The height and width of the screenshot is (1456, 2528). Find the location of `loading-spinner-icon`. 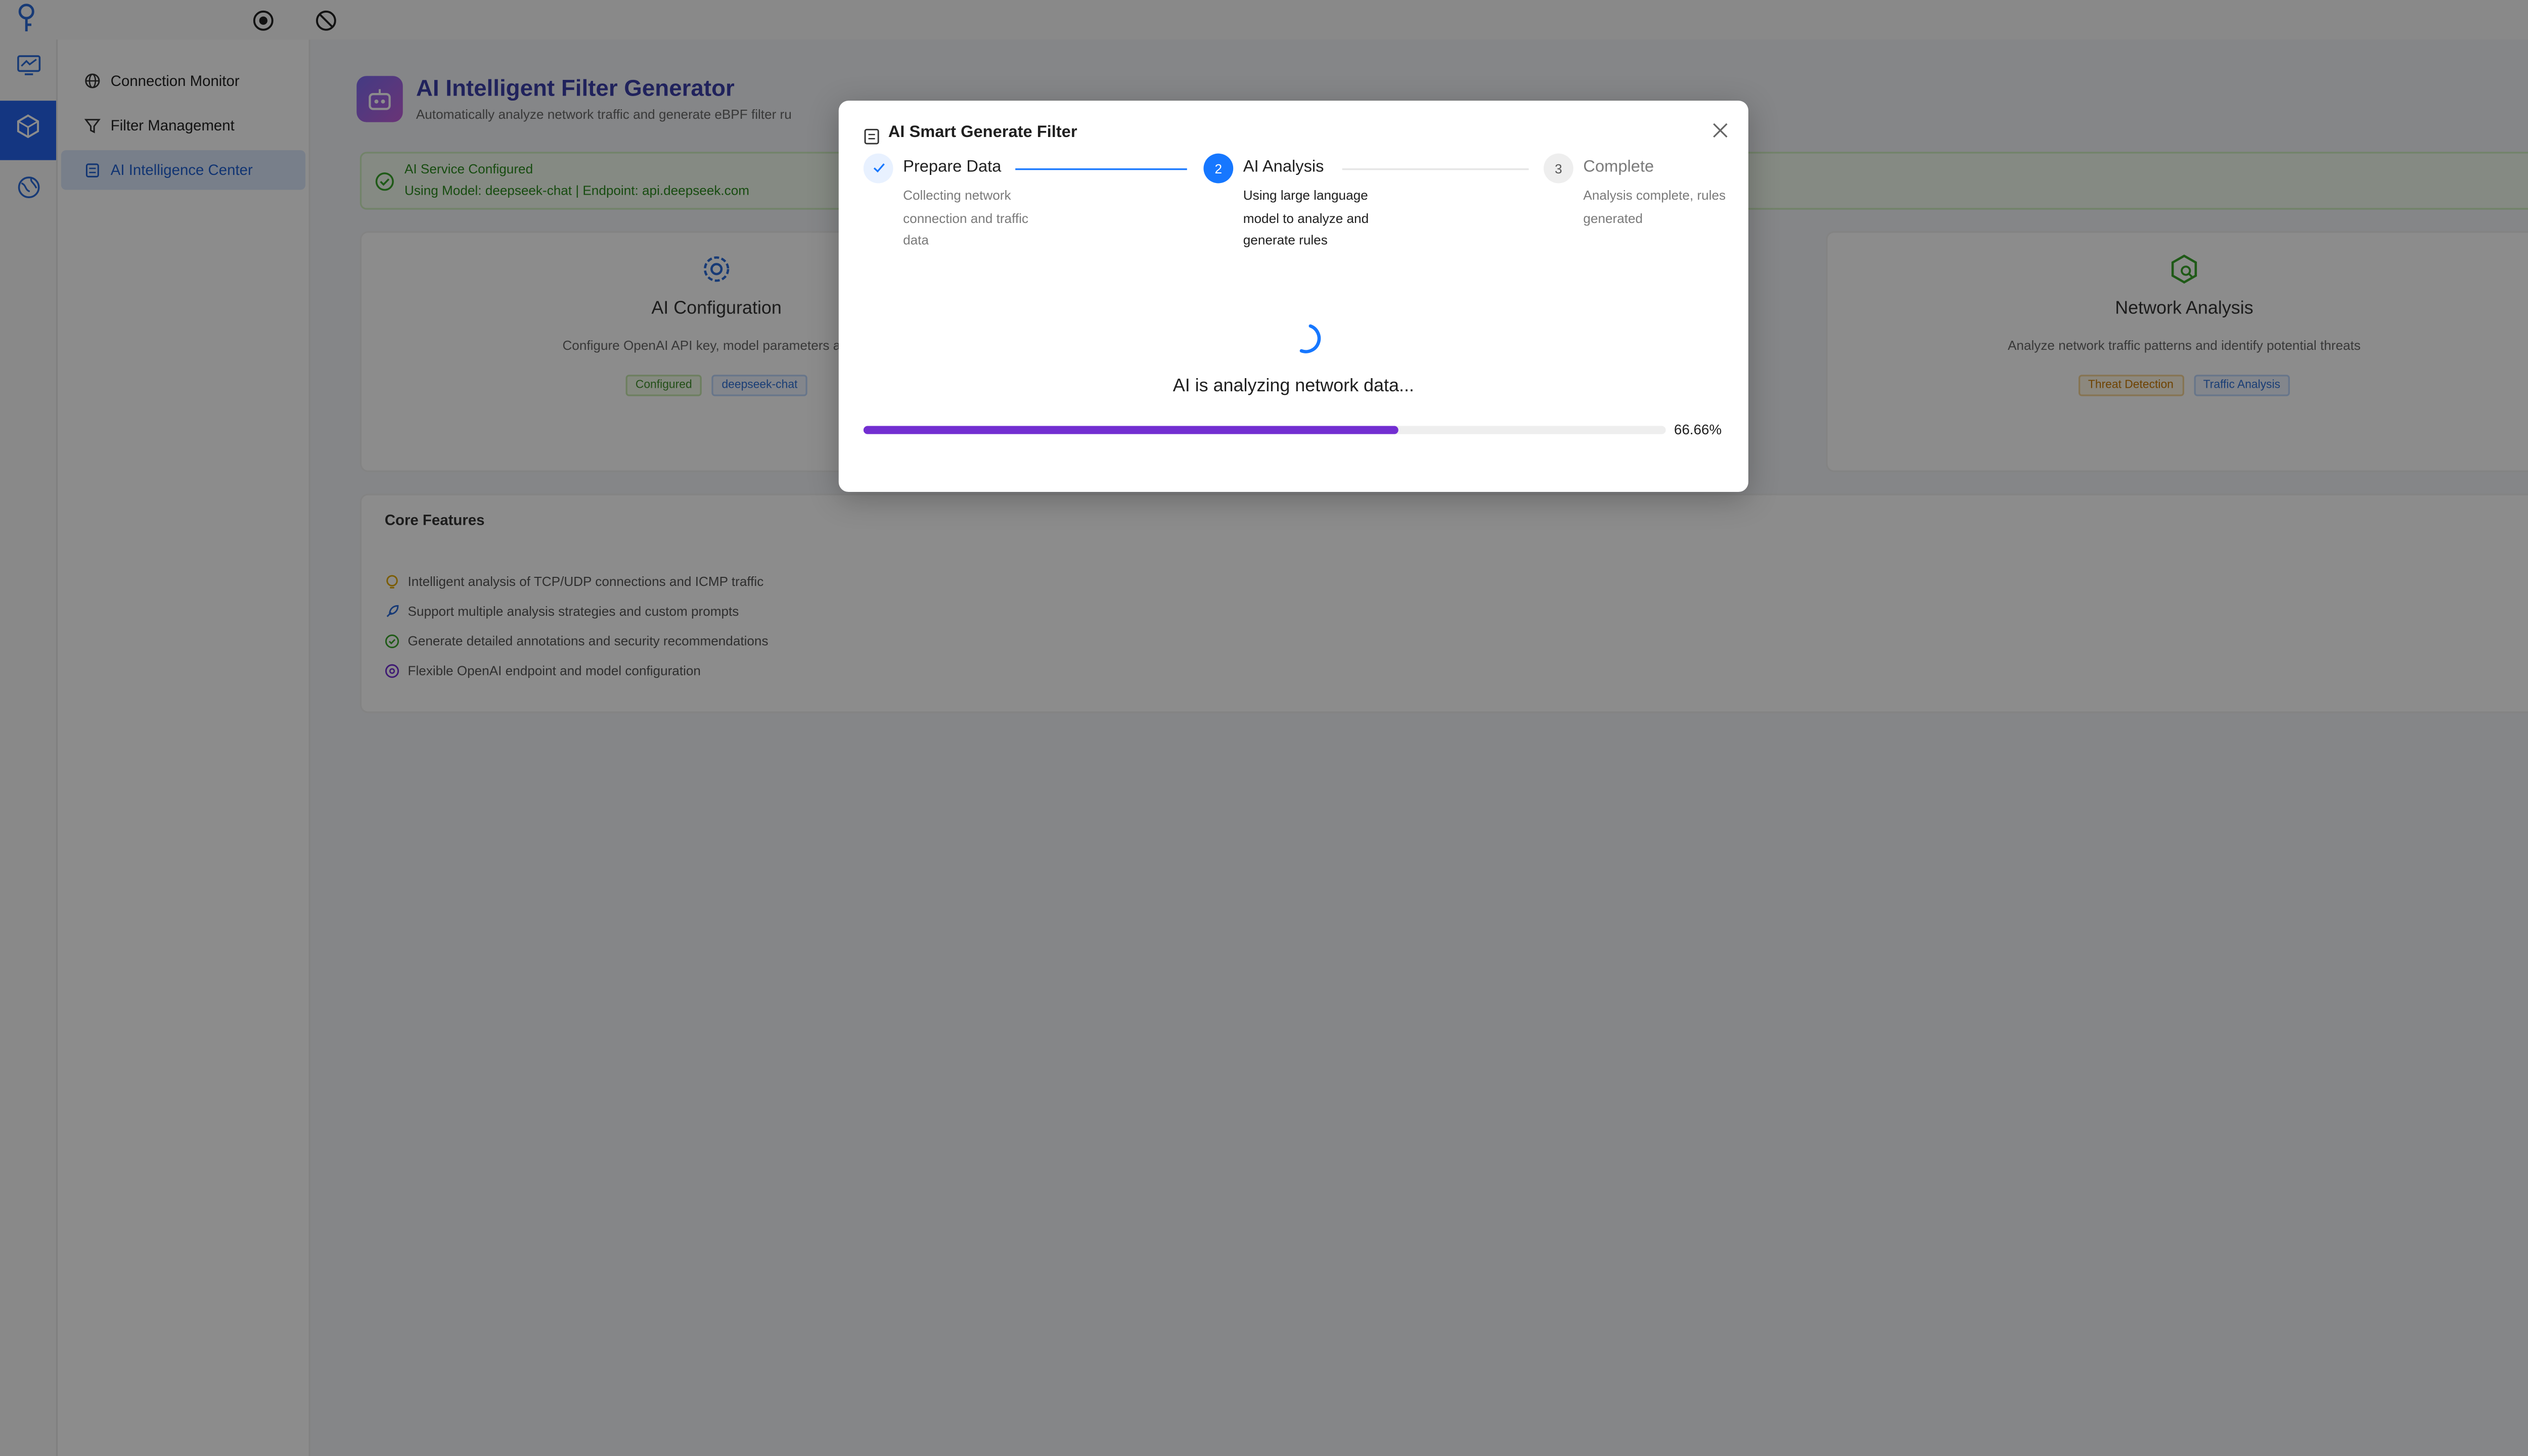

loading-spinner-icon is located at coordinates (1306, 342).